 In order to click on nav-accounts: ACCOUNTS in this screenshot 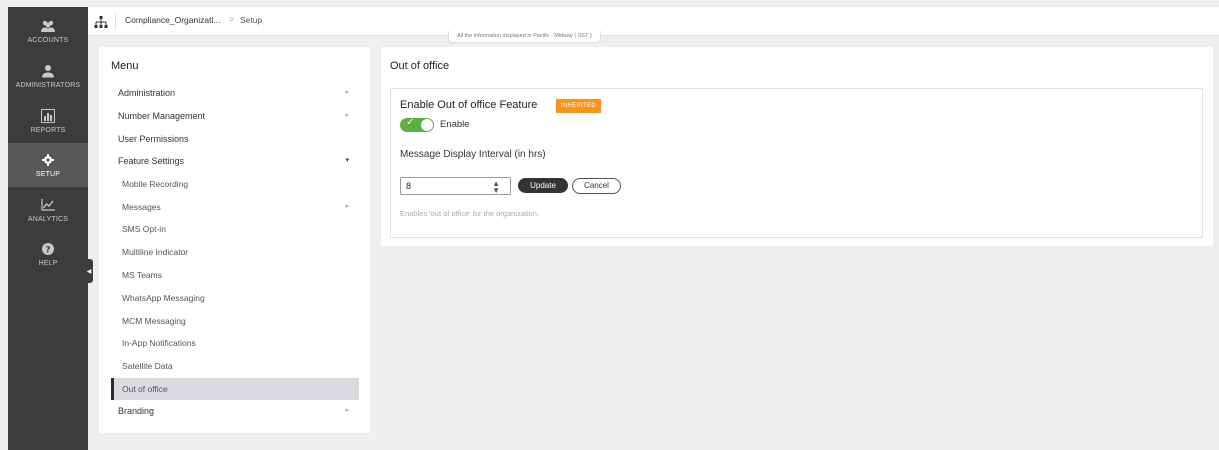, I will do `click(48, 31)`.